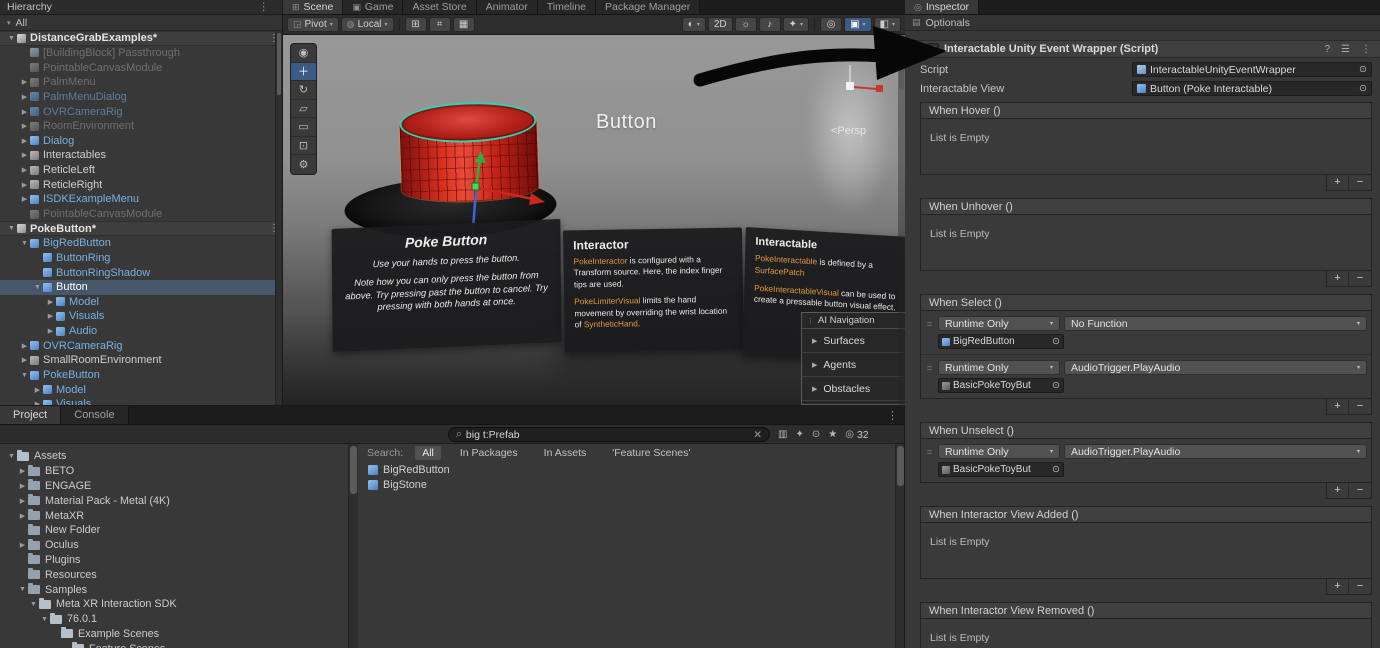  What do you see at coordinates (901, 64) in the screenshot?
I see `scene-scrollbar-thumb` at bounding box center [901, 64].